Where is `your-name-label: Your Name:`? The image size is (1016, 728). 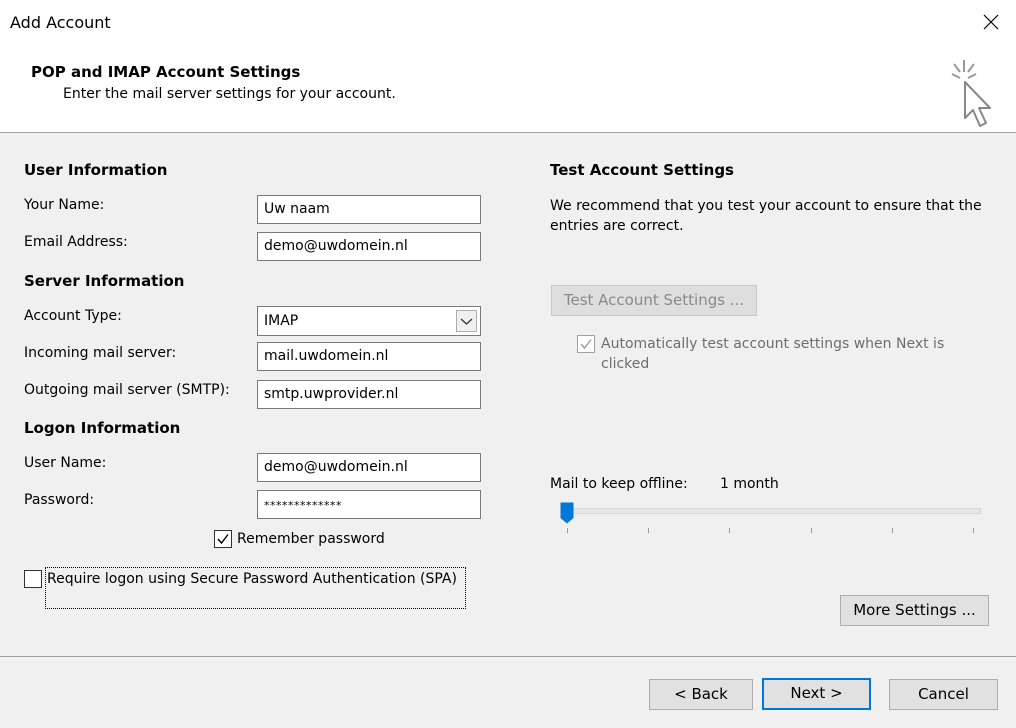 your-name-label: Your Name: is located at coordinates (64, 205).